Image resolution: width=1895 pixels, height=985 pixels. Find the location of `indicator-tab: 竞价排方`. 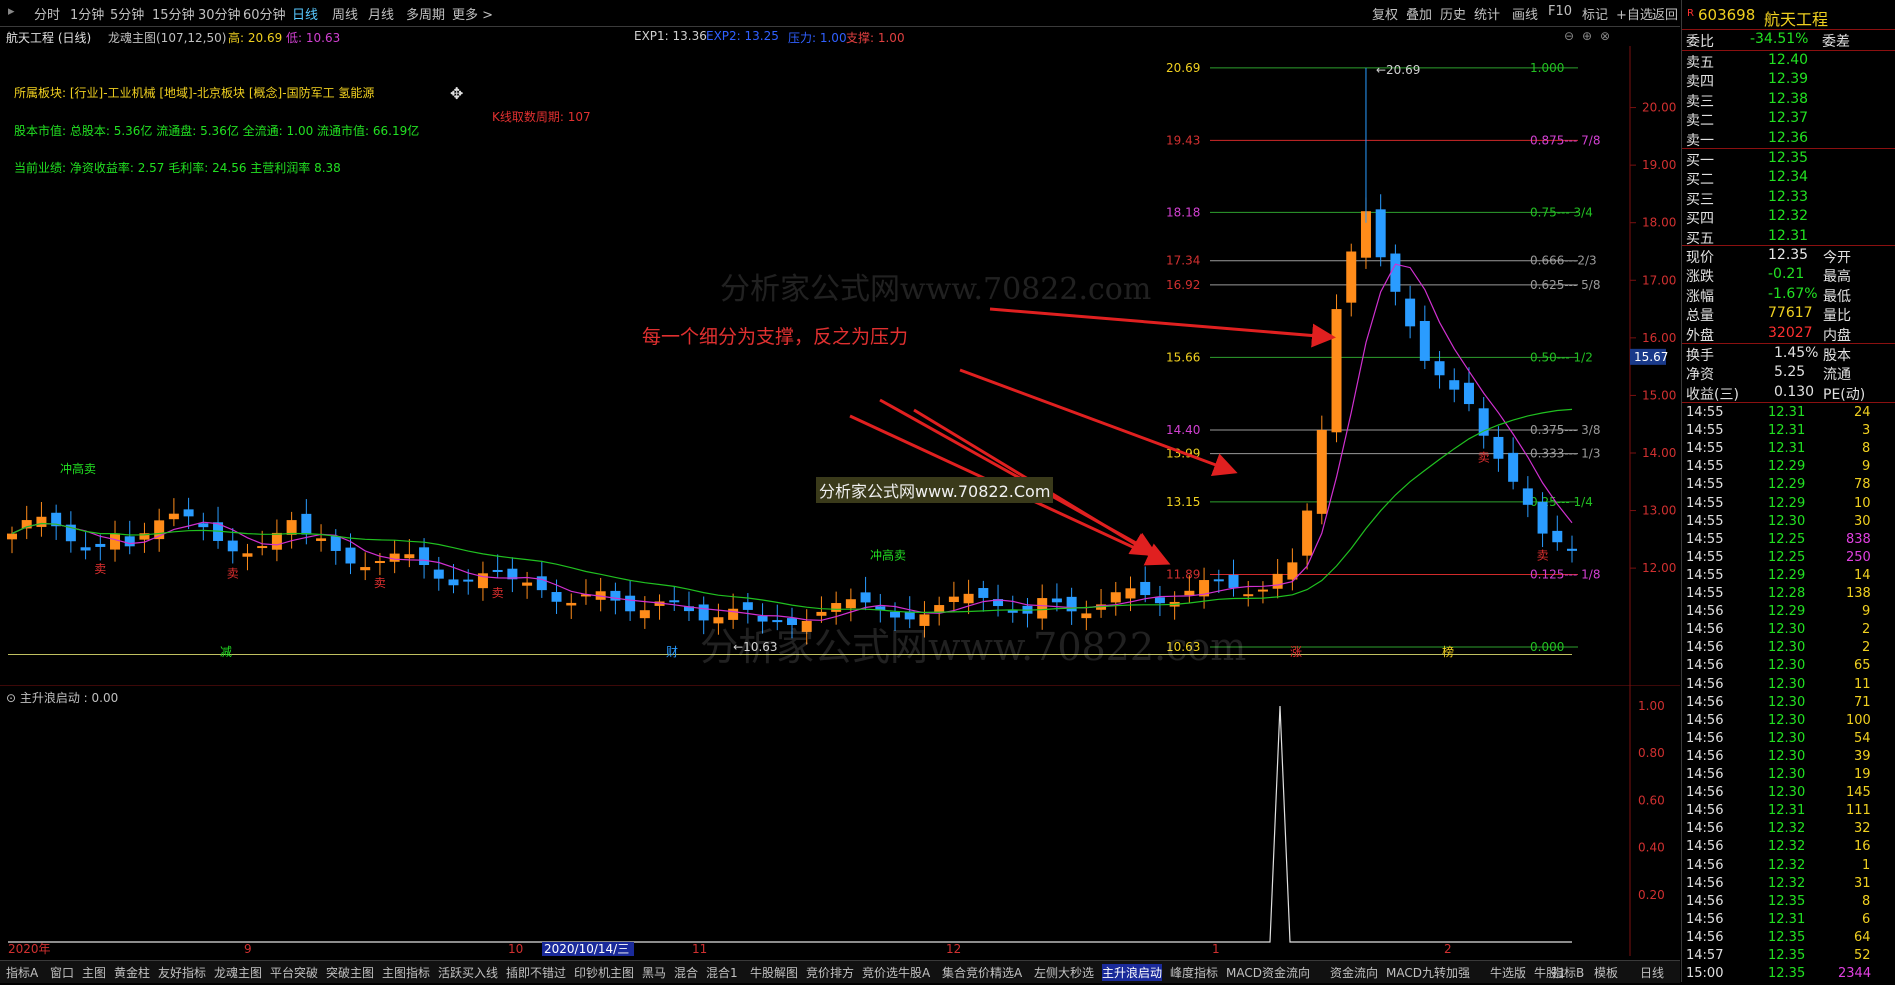

indicator-tab: 竞价排方 is located at coordinates (830, 972).